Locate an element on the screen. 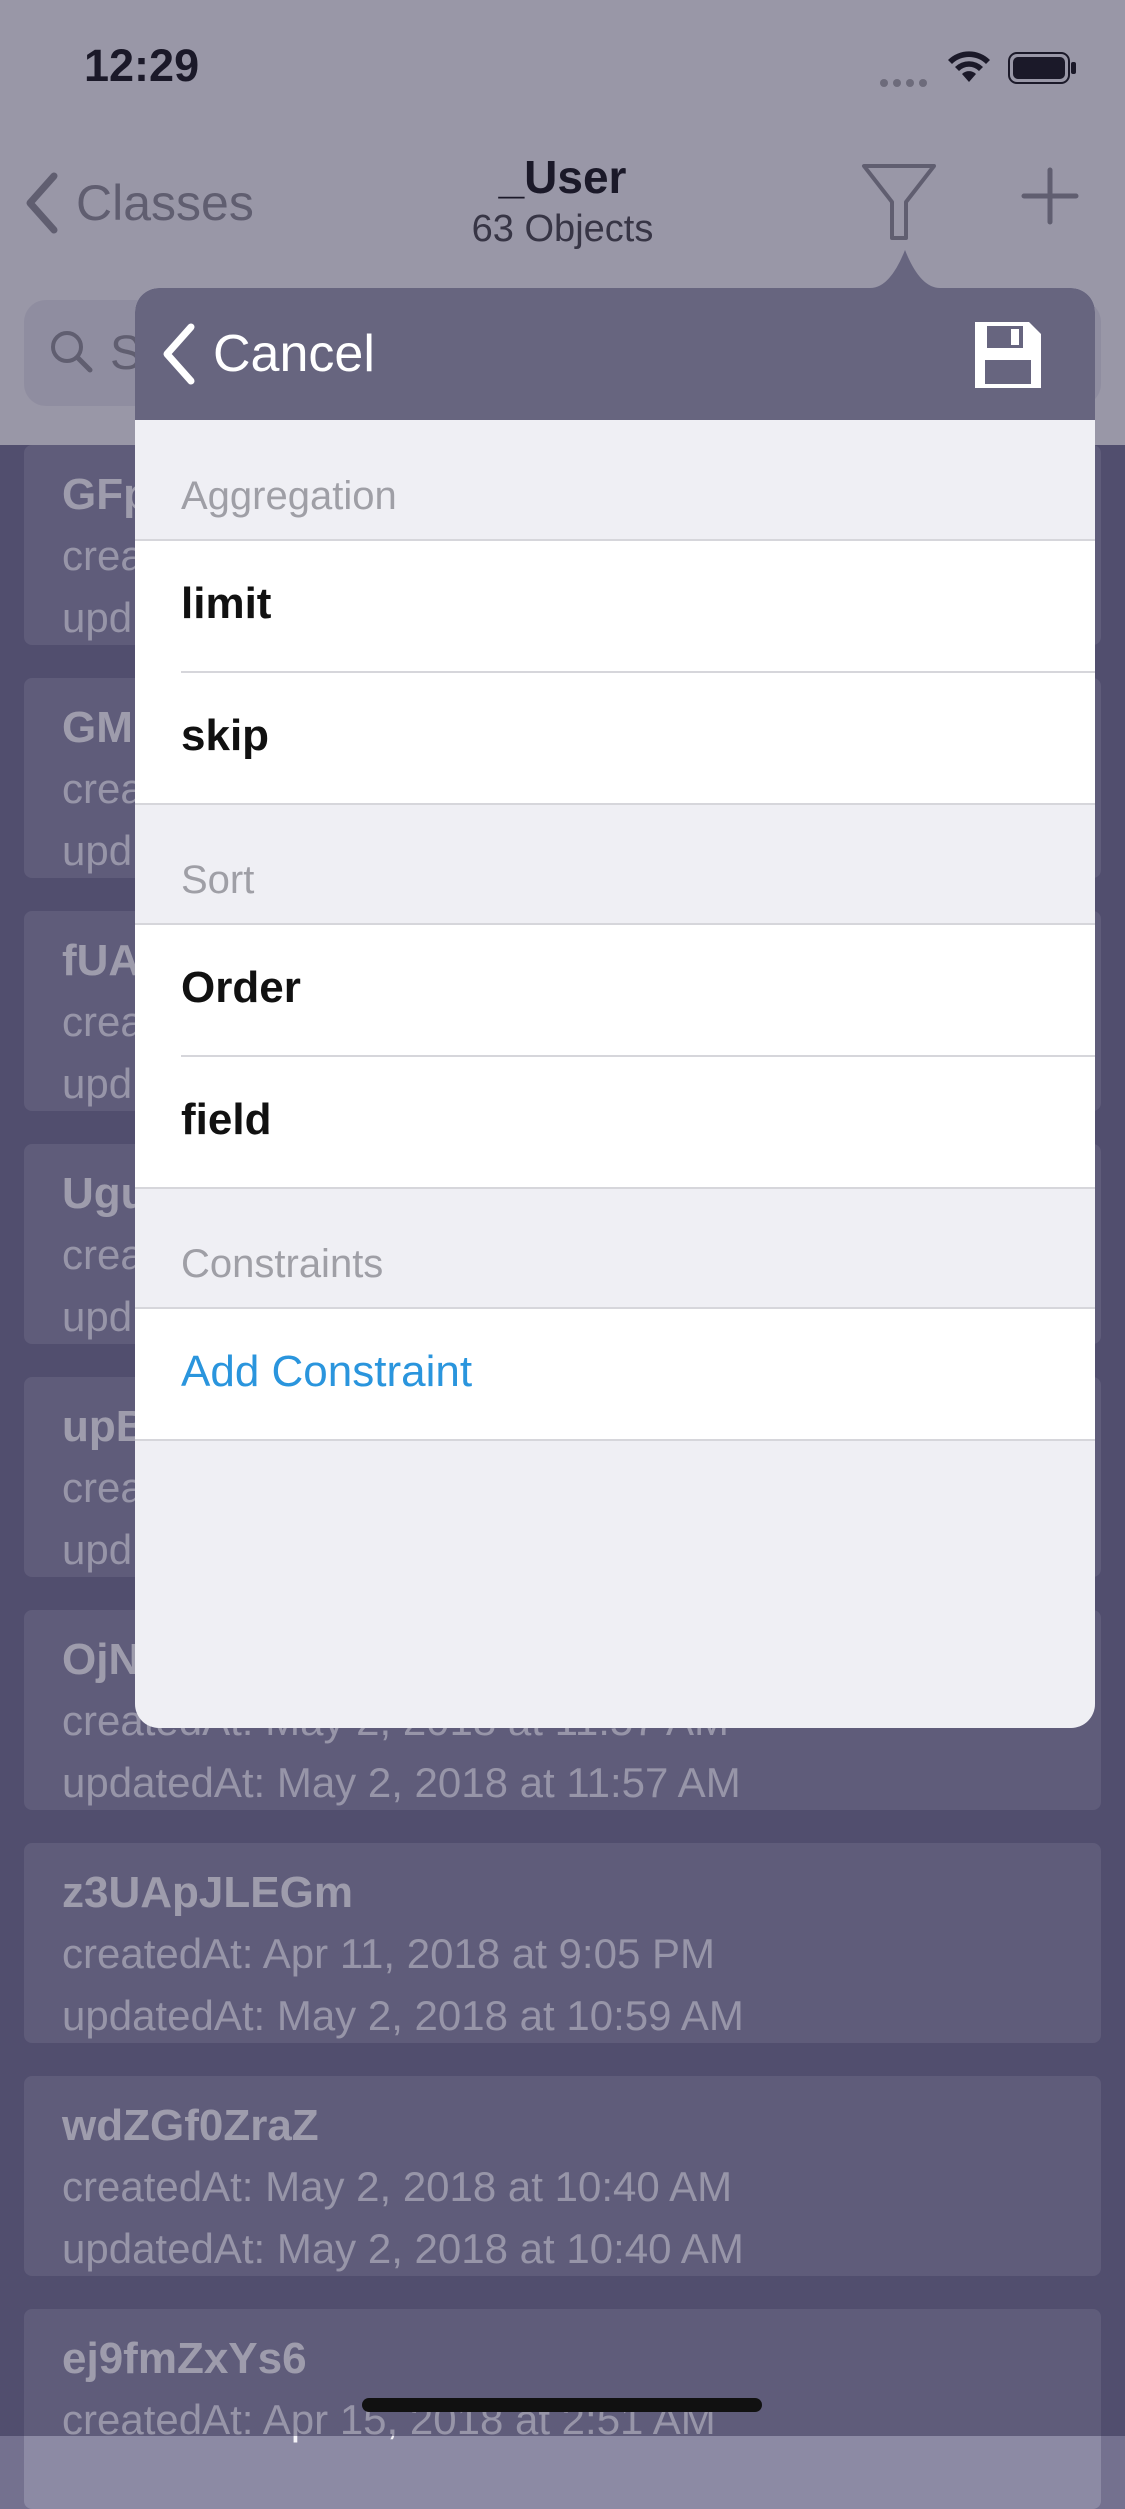 This screenshot has width=1125, height=2509. skip-row: skip is located at coordinates (615, 739).